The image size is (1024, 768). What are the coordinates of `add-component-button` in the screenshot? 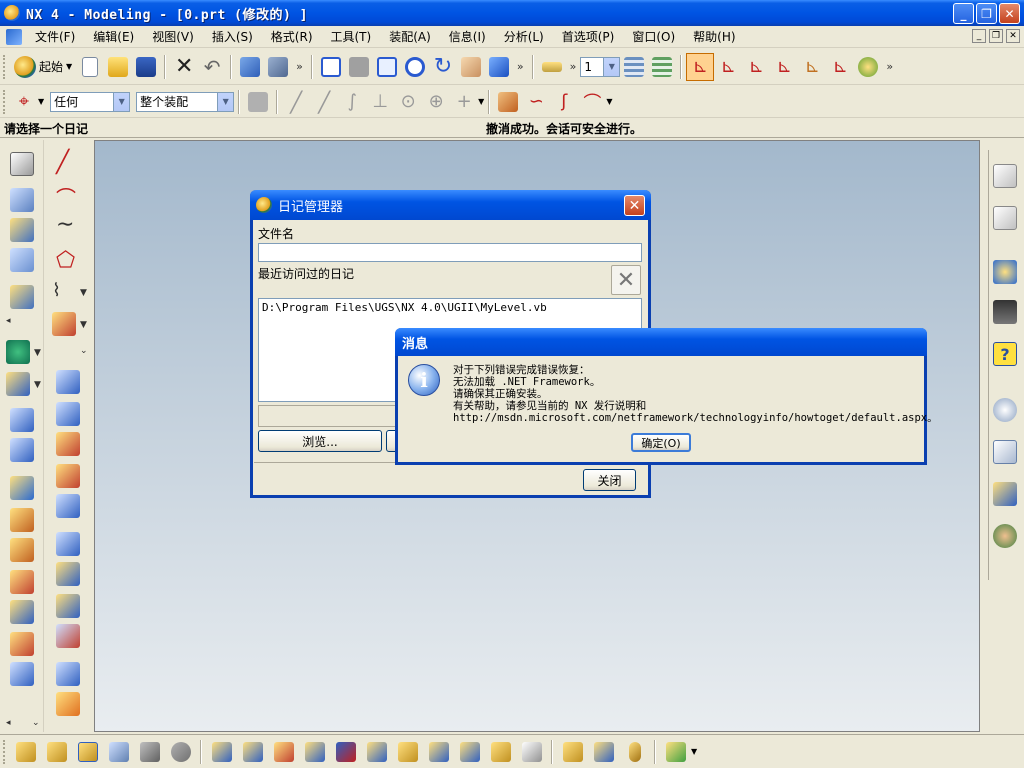 It's located at (25, 752).